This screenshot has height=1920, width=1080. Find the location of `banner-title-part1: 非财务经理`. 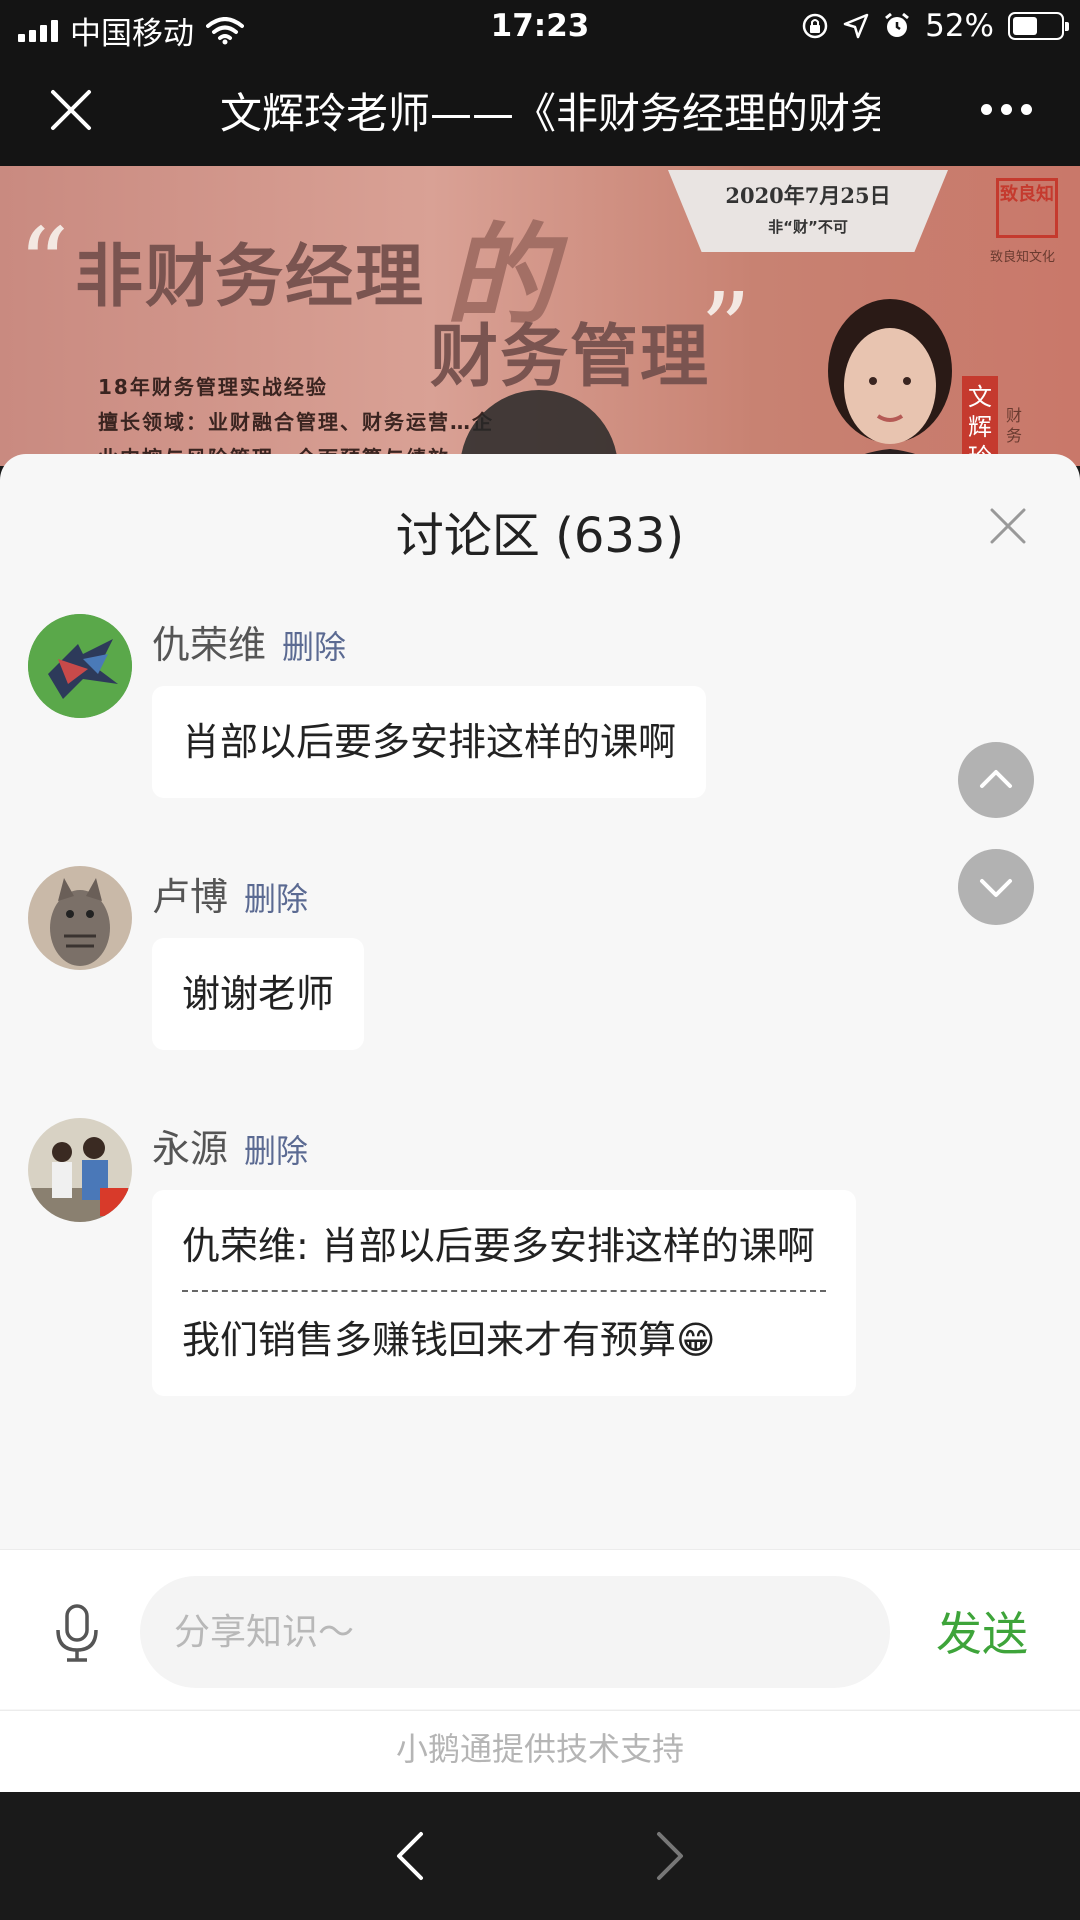

banner-title-part1: 非财务经理 is located at coordinates (250, 277).